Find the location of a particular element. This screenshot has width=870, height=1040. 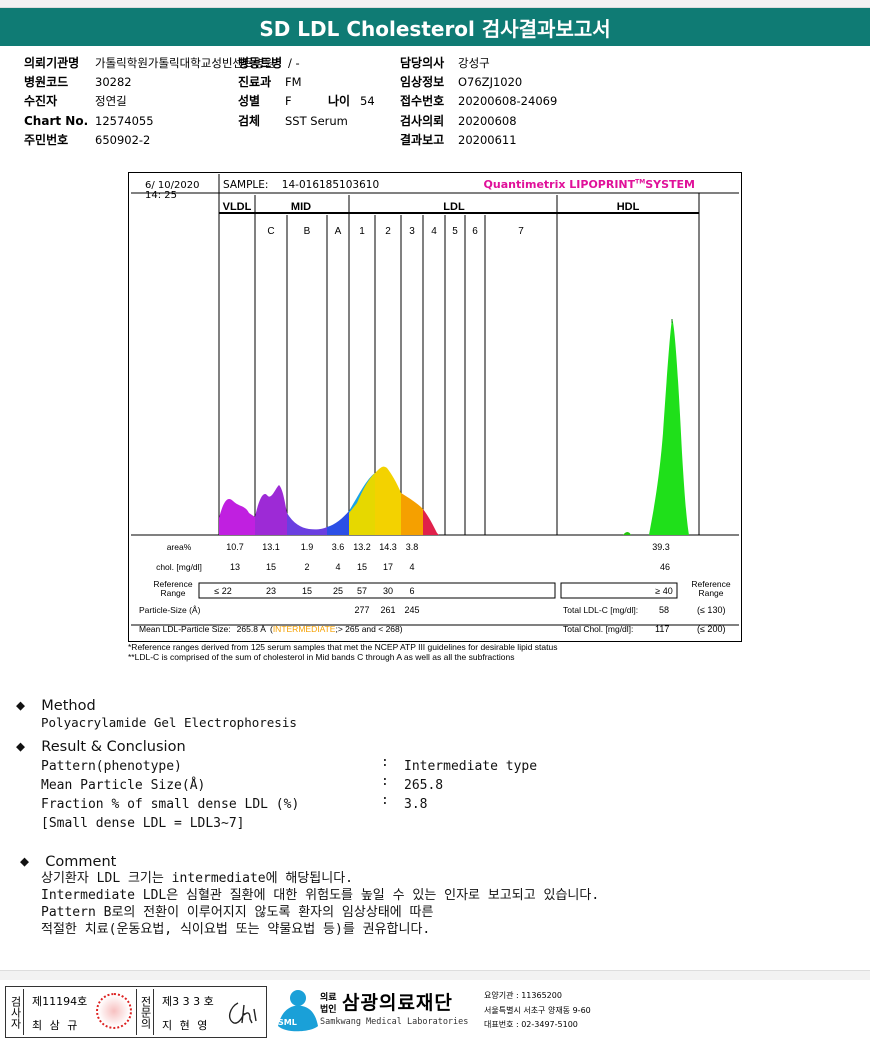

result-row: Fraction % of small dense LDL (%) : 3.8 is located at coordinates (316, 804).